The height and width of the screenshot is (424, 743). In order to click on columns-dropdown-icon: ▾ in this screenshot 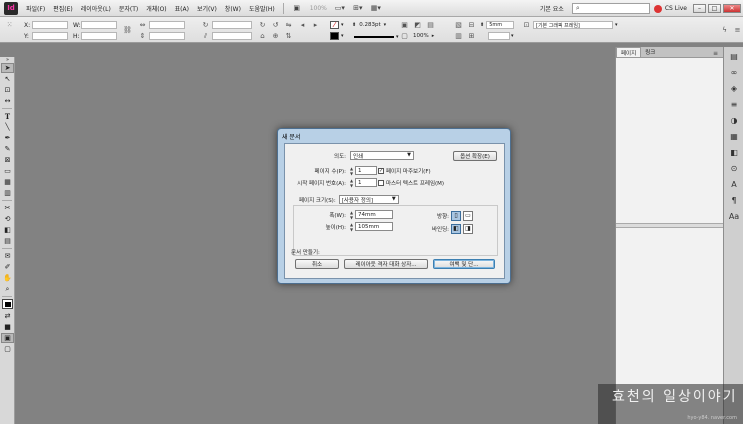, I will do `click(512, 36)`.